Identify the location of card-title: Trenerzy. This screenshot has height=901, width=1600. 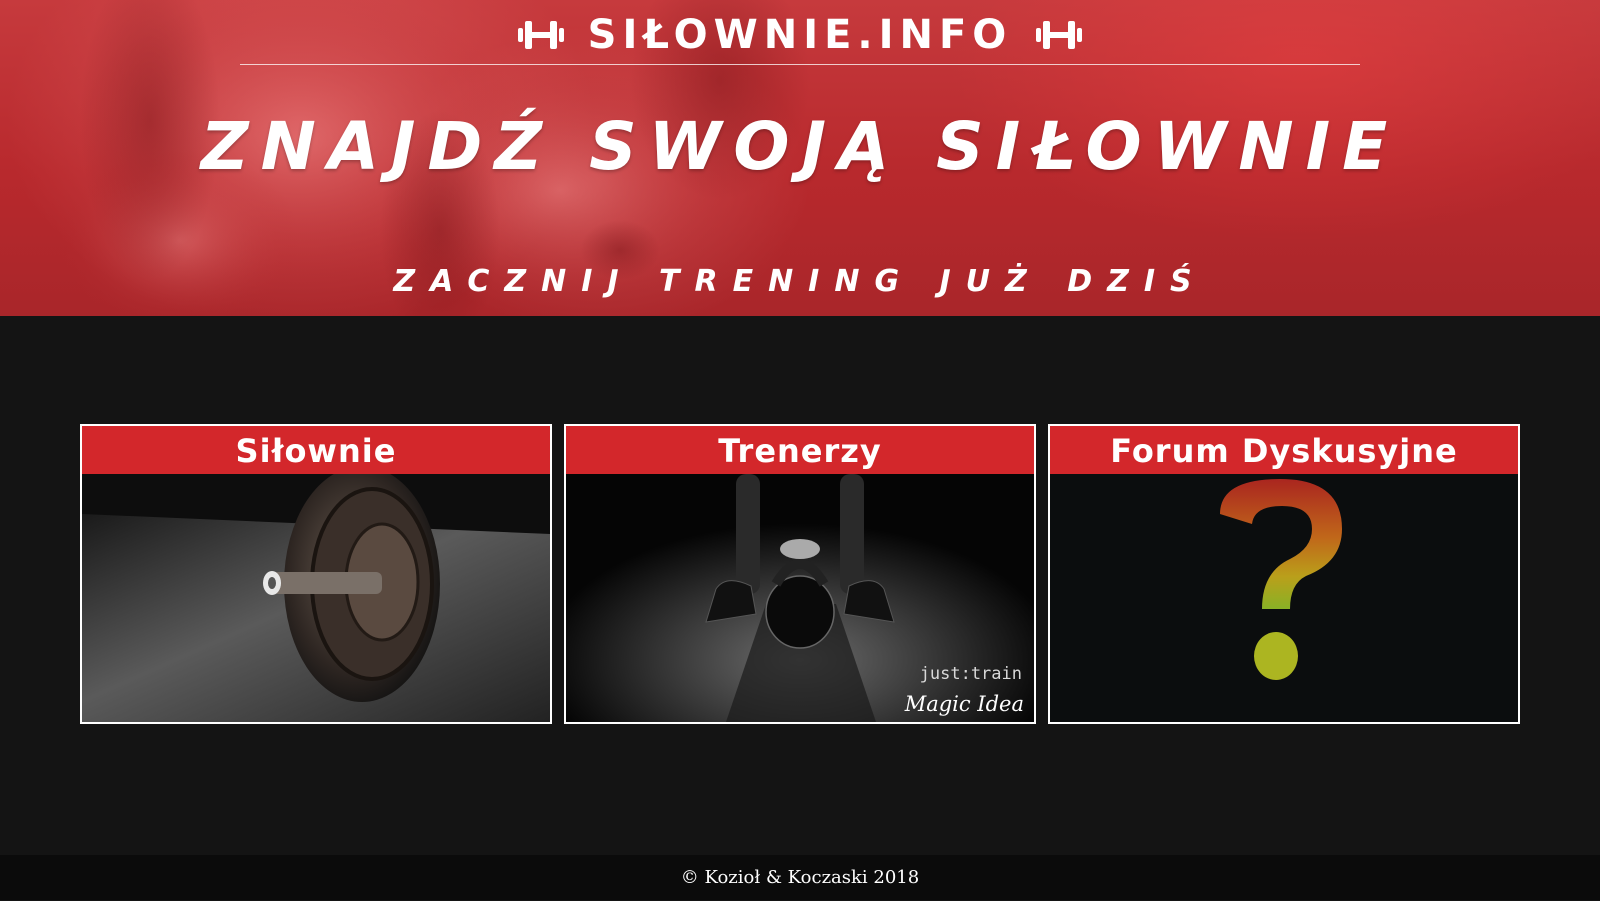
(800, 450).